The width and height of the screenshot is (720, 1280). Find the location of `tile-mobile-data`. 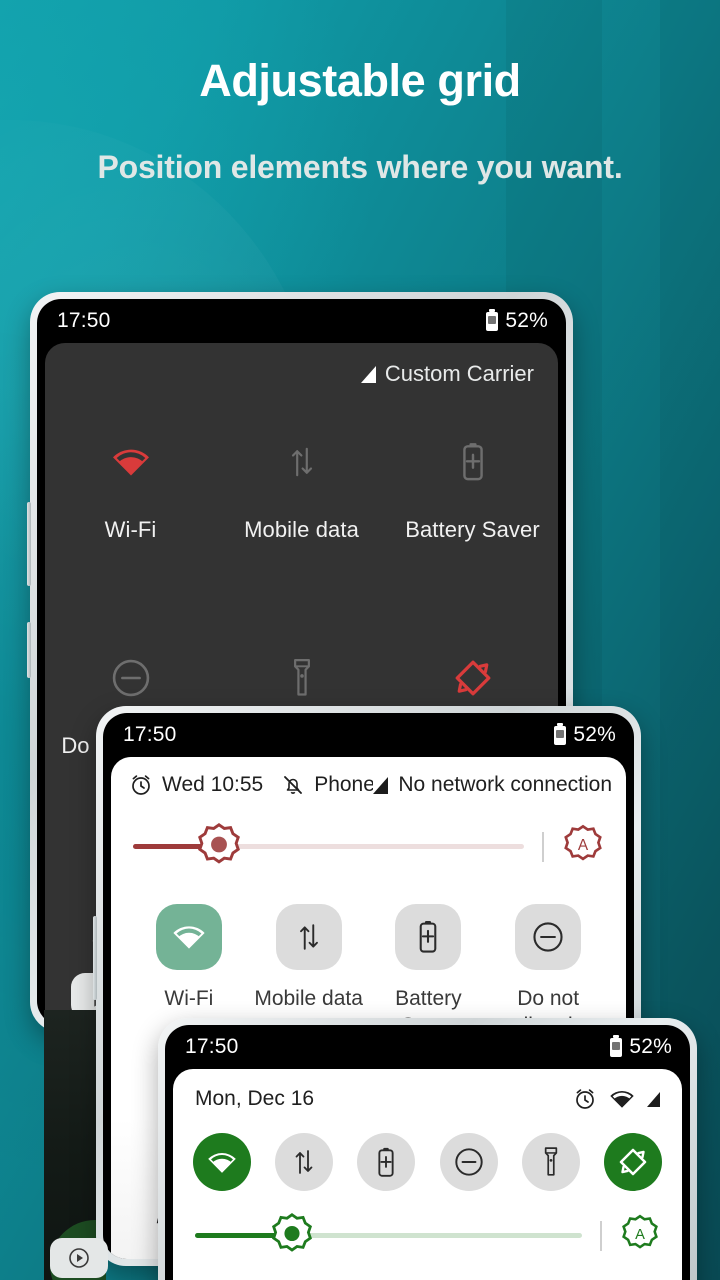

tile-mobile-data is located at coordinates (304, 1162).